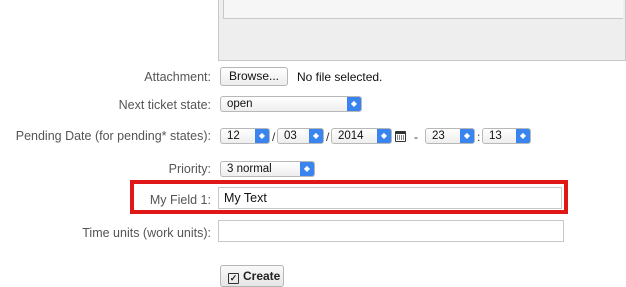  What do you see at coordinates (245, 136) in the screenshot?
I see `pending-day-select: 12 ◆` at bounding box center [245, 136].